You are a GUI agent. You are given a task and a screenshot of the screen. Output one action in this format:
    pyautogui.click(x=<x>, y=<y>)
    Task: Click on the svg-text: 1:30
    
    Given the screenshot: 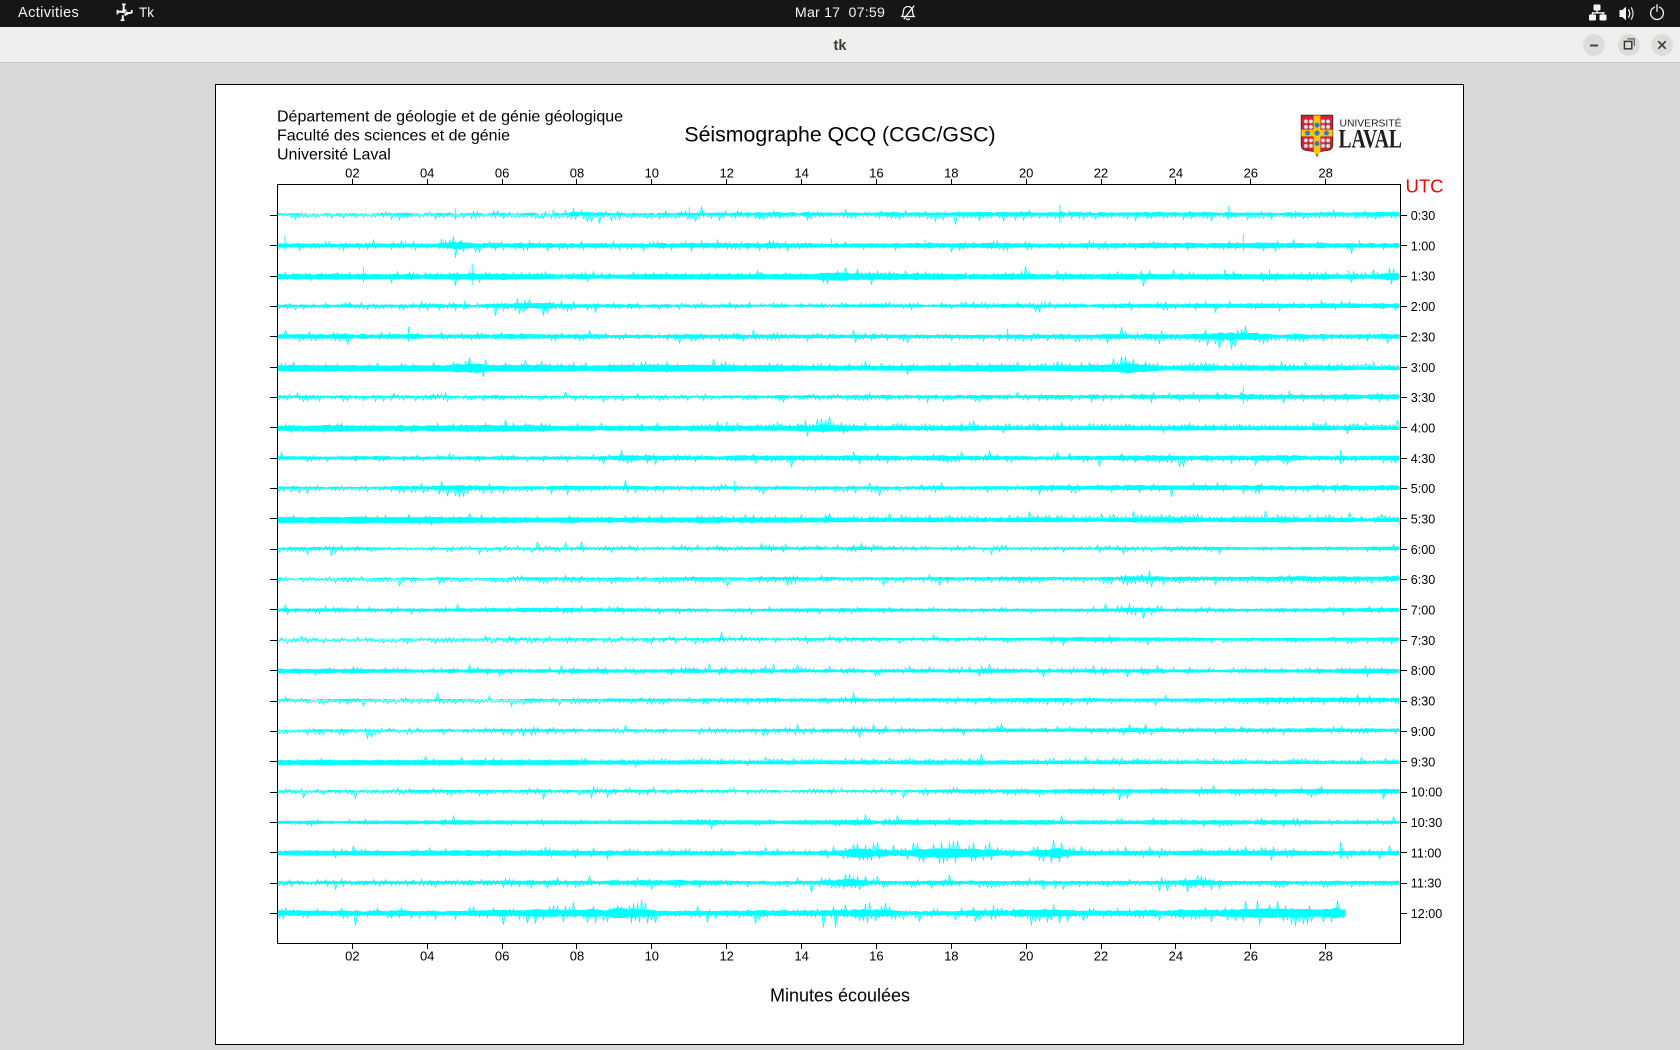 What is the action you would take?
    pyautogui.click(x=1423, y=277)
    